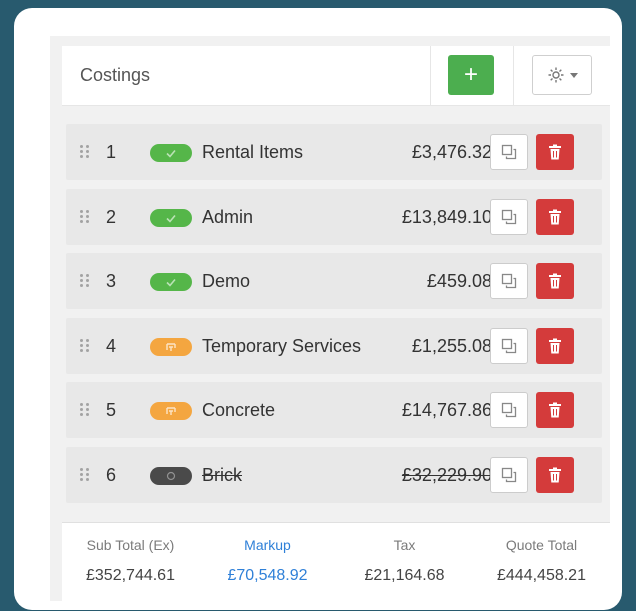 The width and height of the screenshot is (636, 611). Describe the element at coordinates (541, 561) in the screenshot. I see `quote-total-summary: Quote Total £444,458.21` at that location.